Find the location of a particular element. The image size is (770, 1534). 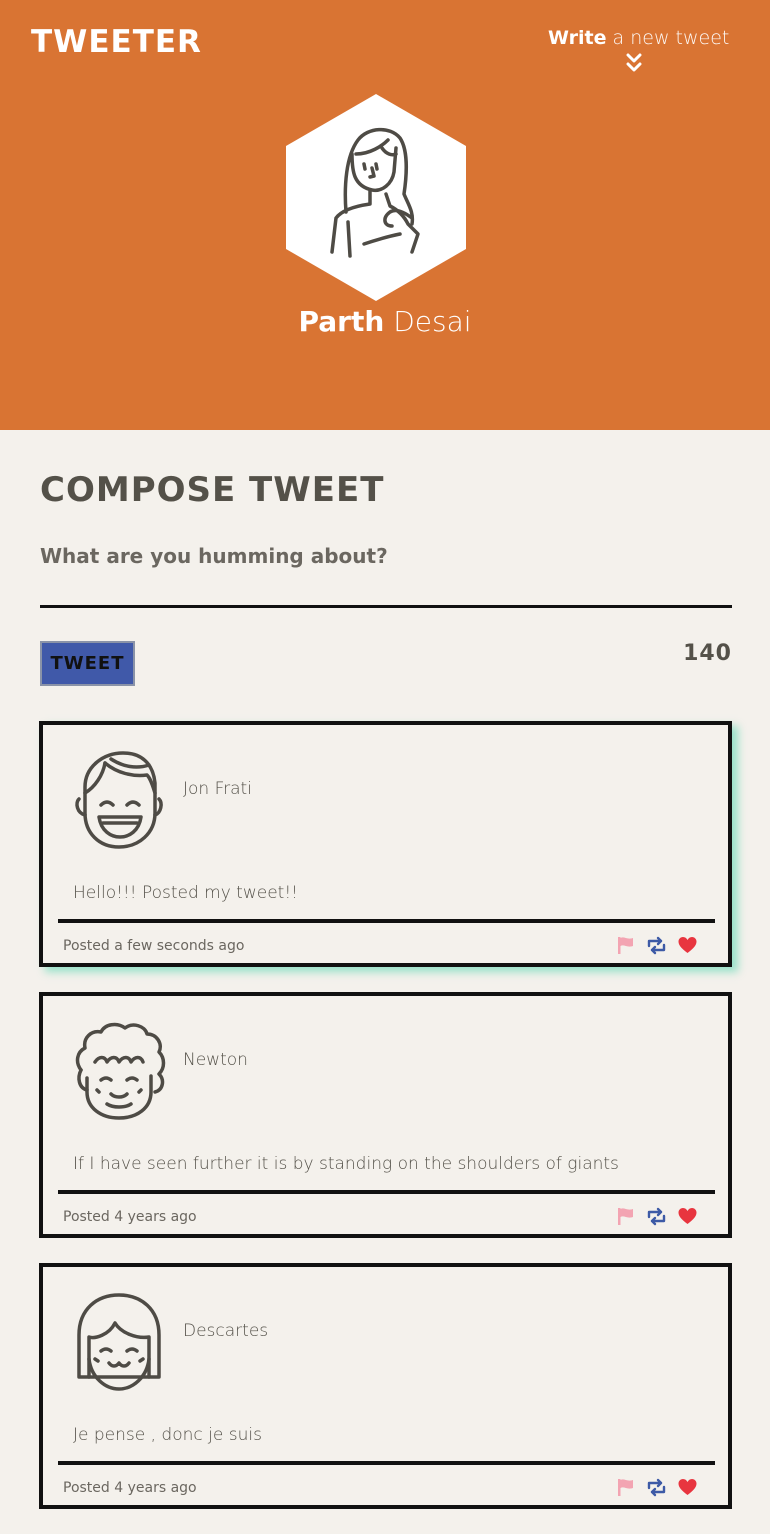

write-tweet-toggle: Write a new tweet is located at coordinates (638, 49).